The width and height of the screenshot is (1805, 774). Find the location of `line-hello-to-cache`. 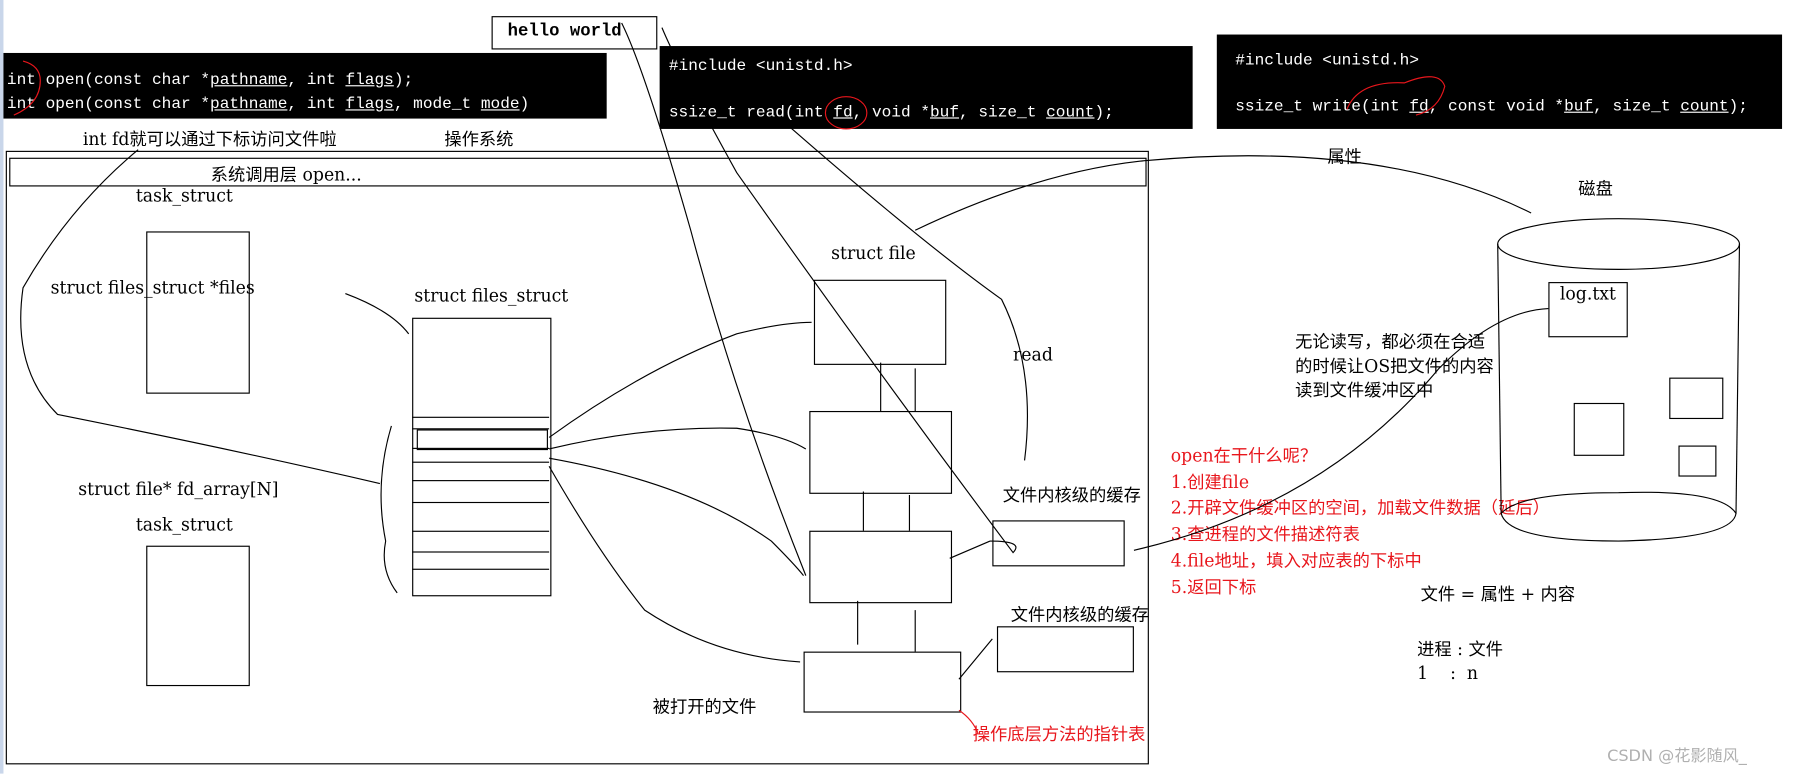

line-hello-to-cache is located at coordinates (839, 290).